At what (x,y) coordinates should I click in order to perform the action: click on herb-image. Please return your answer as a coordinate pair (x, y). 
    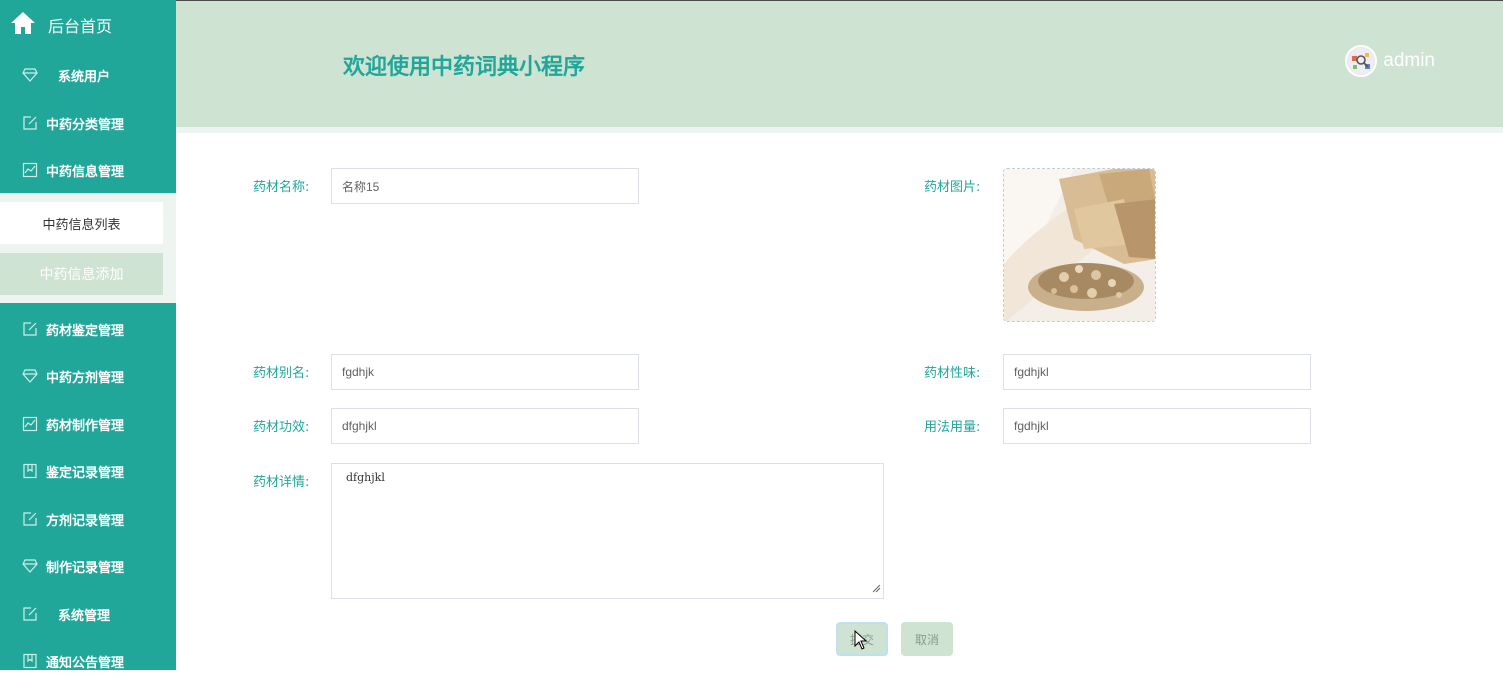
    Looking at the image, I should click on (1079, 245).